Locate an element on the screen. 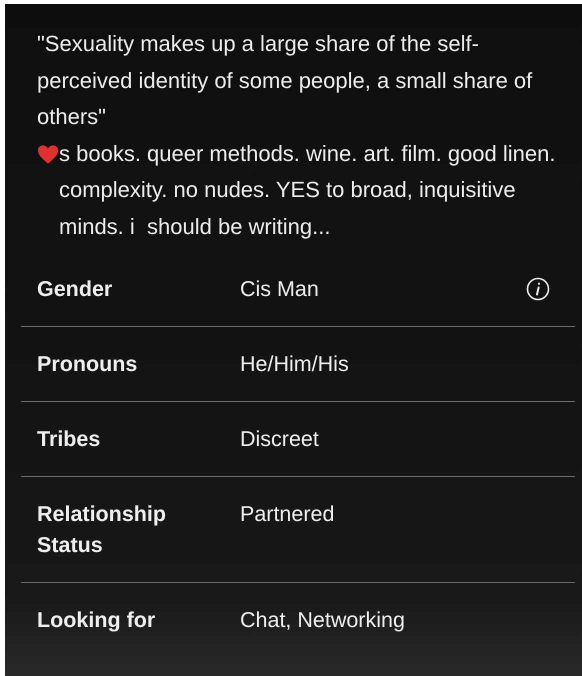 This screenshot has height=676, width=582. detail-value: He/Him/His is located at coordinates (295, 364).